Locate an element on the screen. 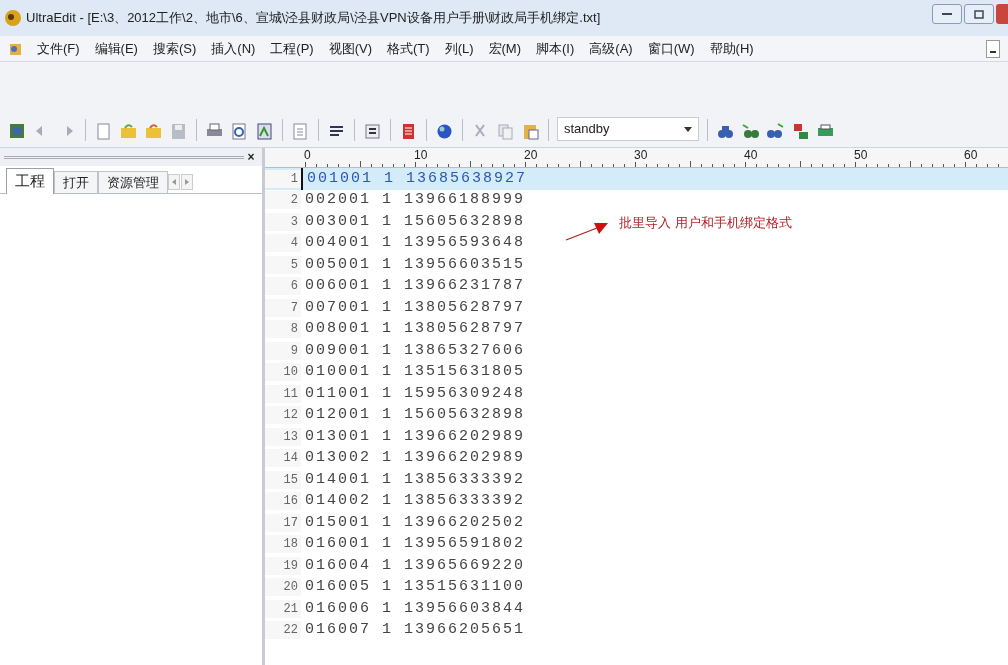 The width and height of the screenshot is (1008, 665). line-number: 1 is located at coordinates (283, 178).